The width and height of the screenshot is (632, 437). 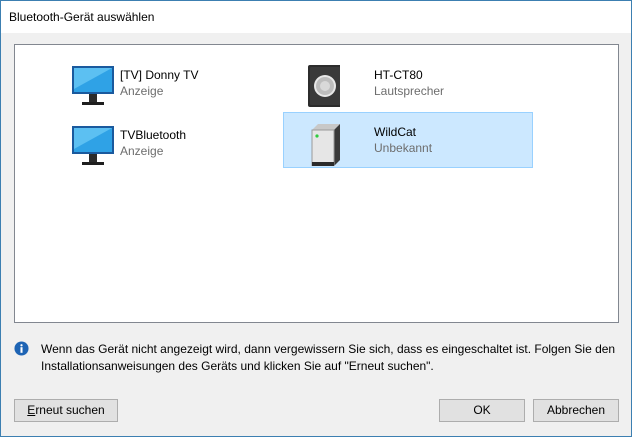 What do you see at coordinates (324, 86) in the screenshot?
I see `speaker-icon` at bounding box center [324, 86].